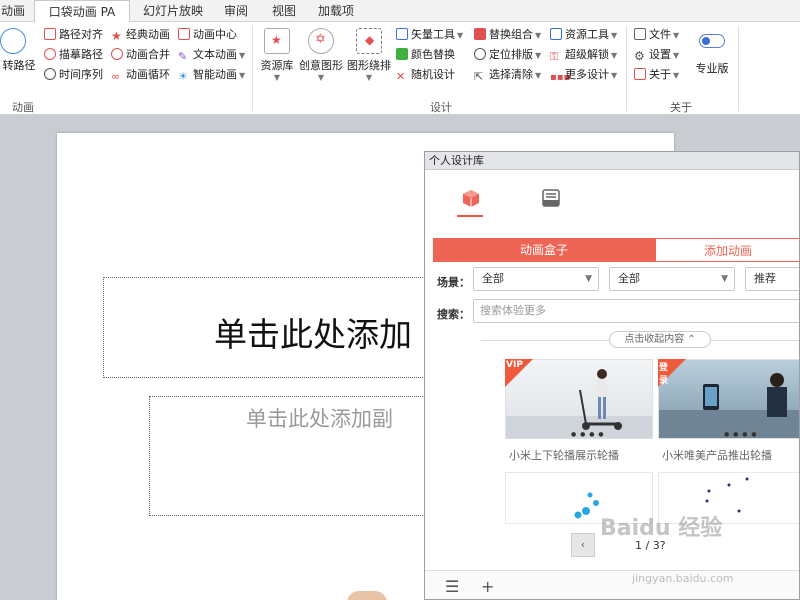  I want to click on creative-shape-icon: ✡, so click(321, 41).